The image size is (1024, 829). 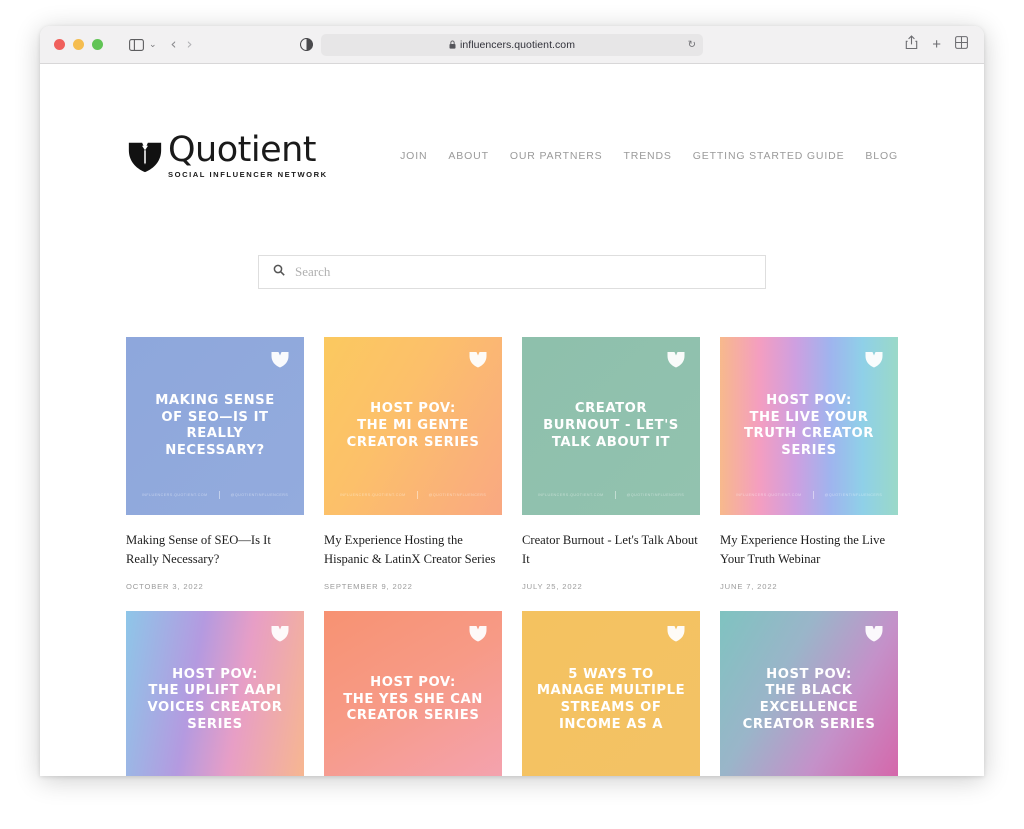 What do you see at coordinates (368, 587) in the screenshot?
I see `post-date: SEPTEMBER 9, 2022` at bounding box center [368, 587].